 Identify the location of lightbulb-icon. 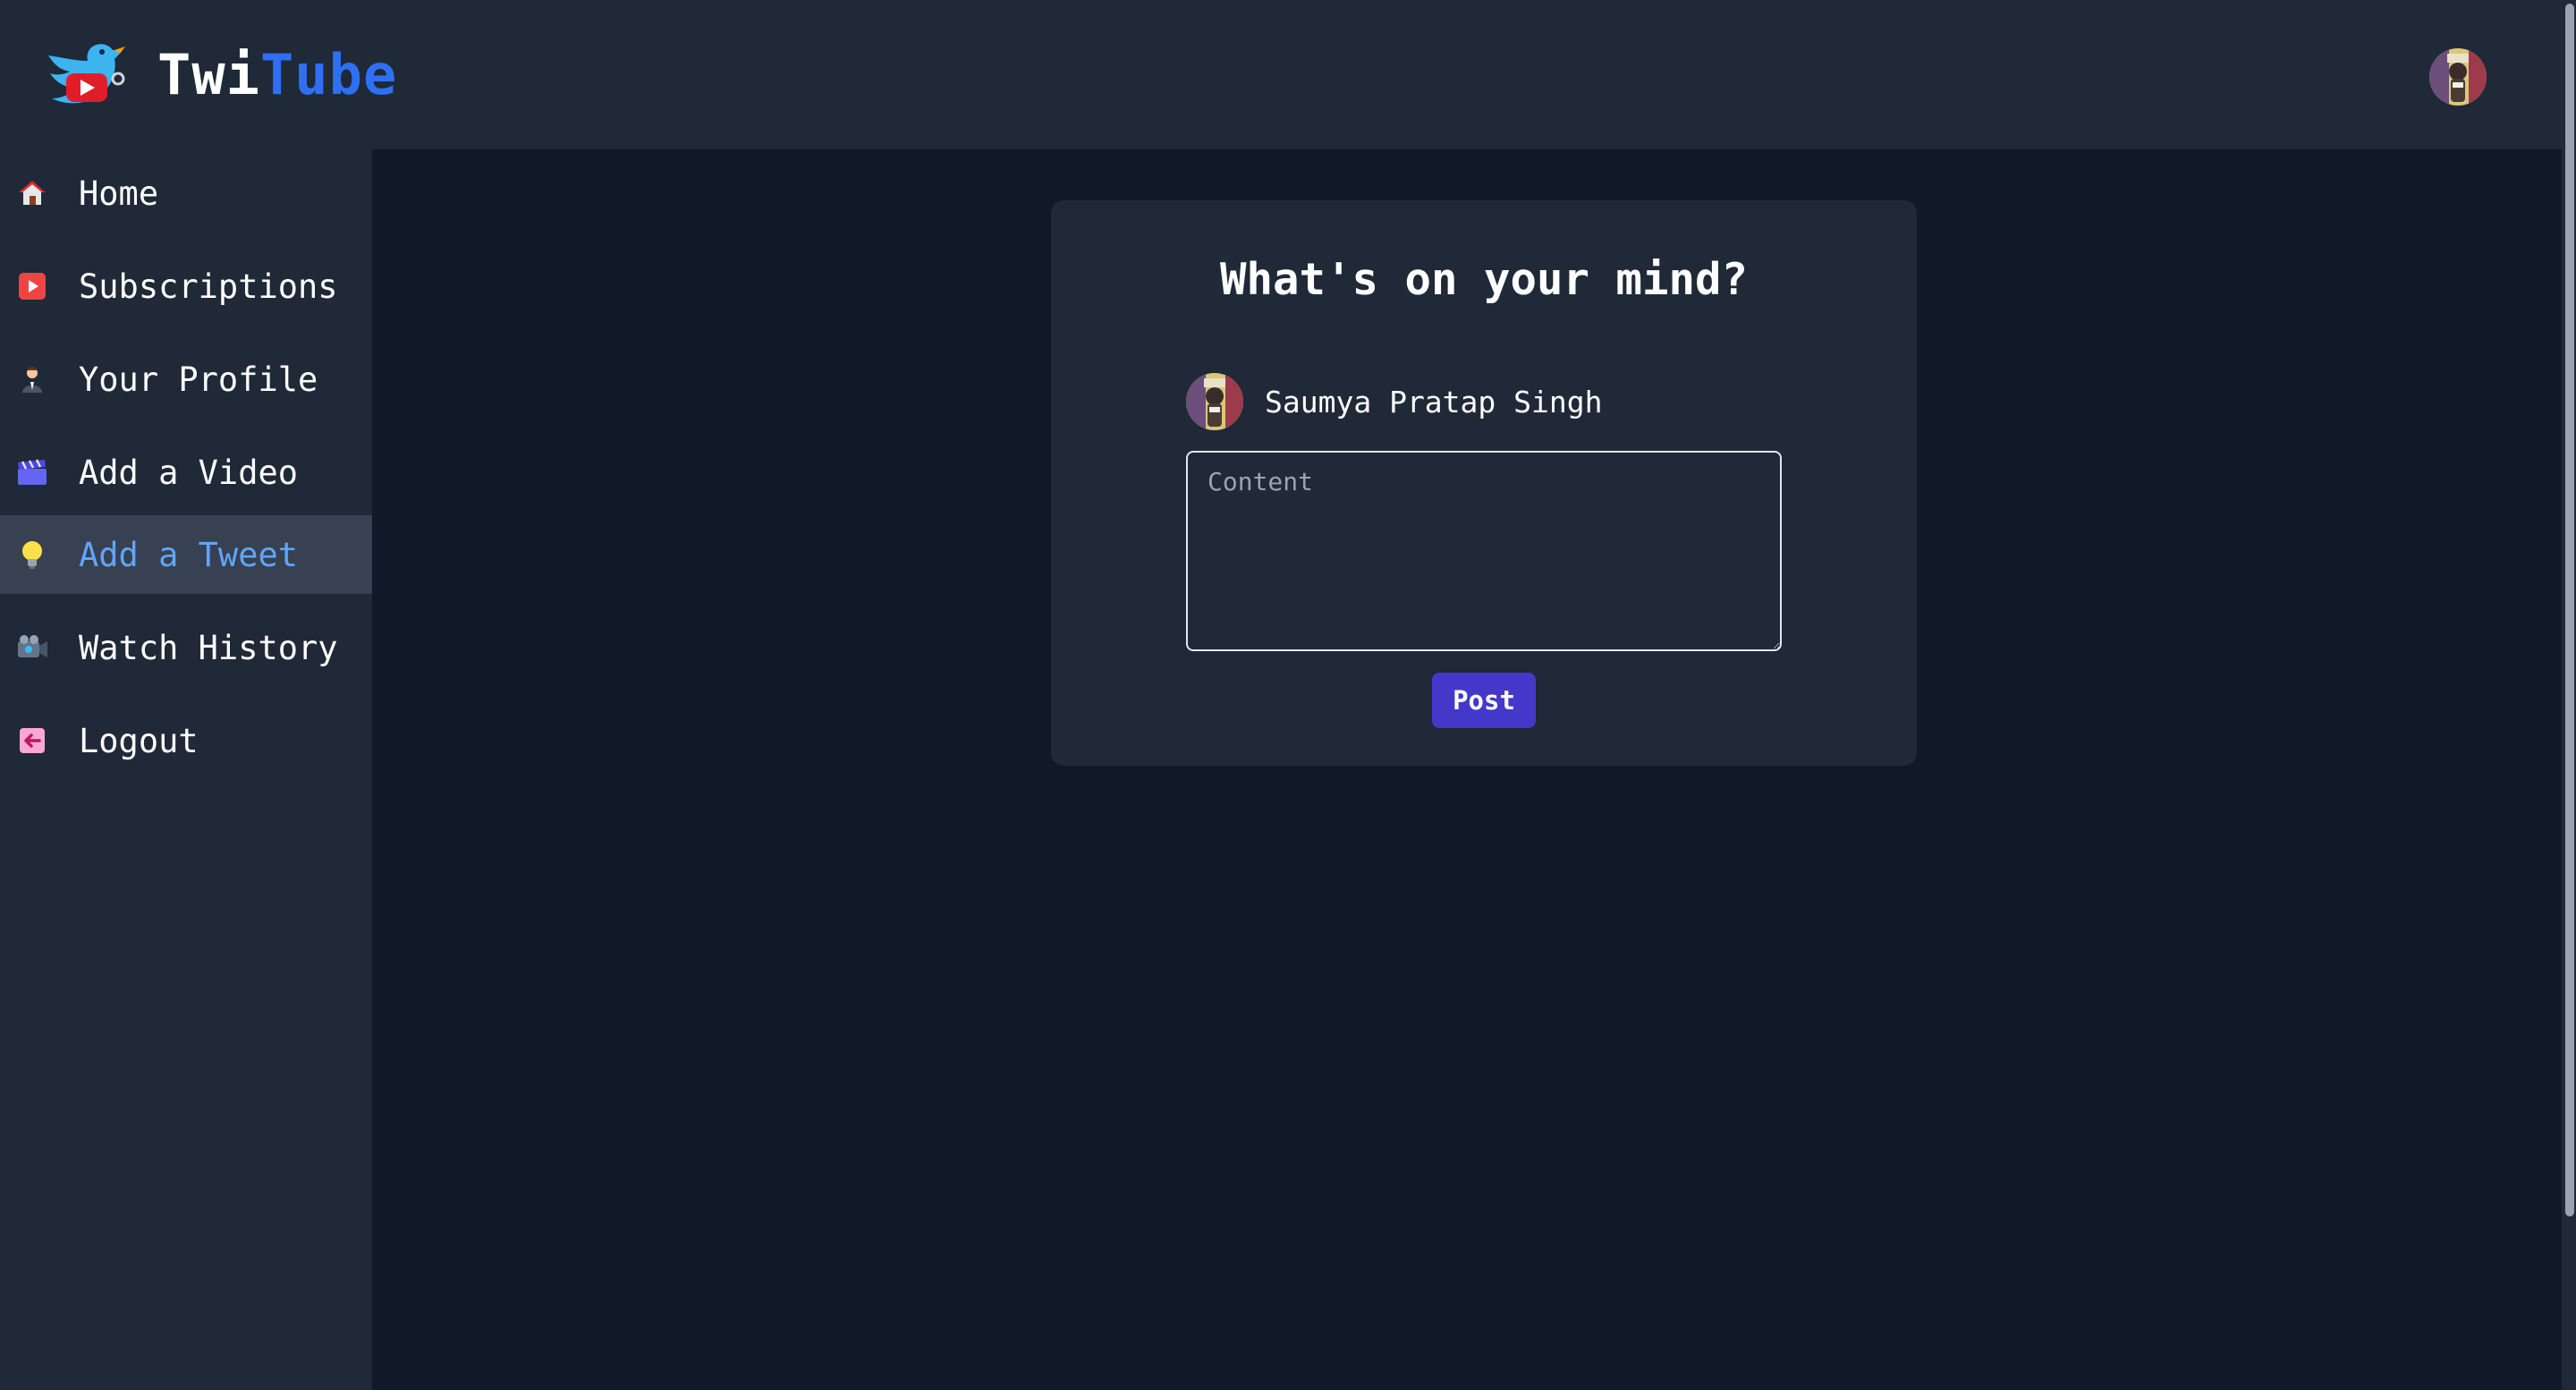
(32, 554).